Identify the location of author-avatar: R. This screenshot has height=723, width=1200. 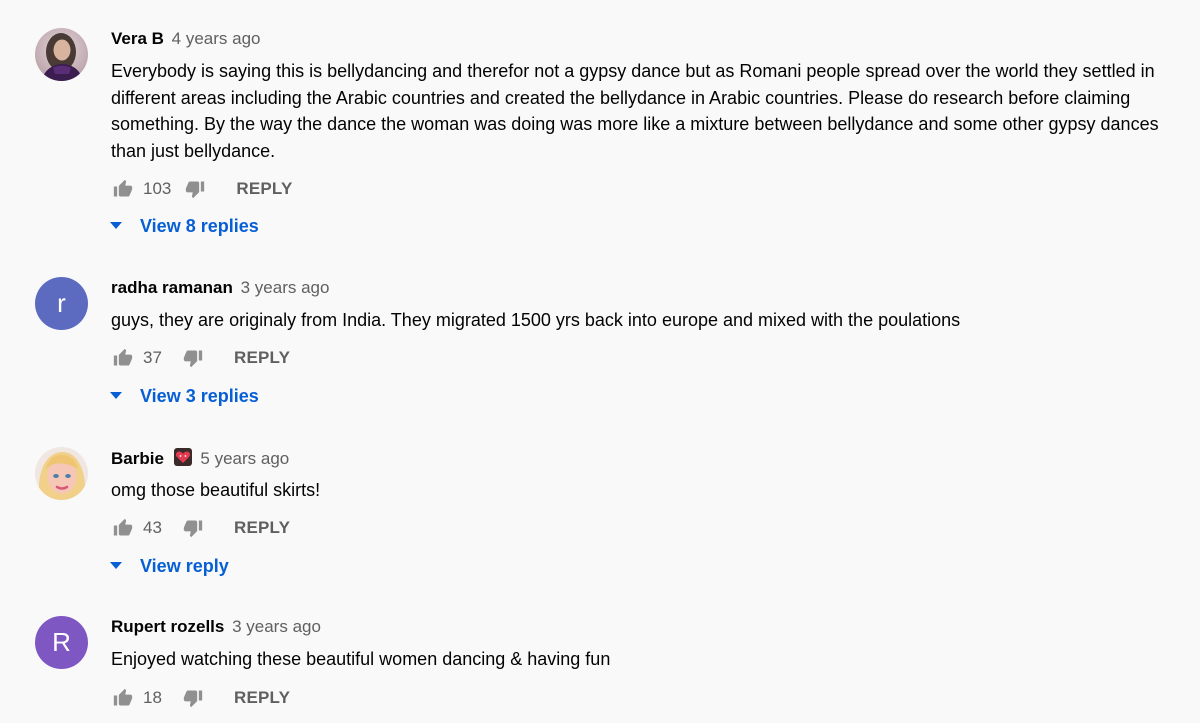
(61, 642).